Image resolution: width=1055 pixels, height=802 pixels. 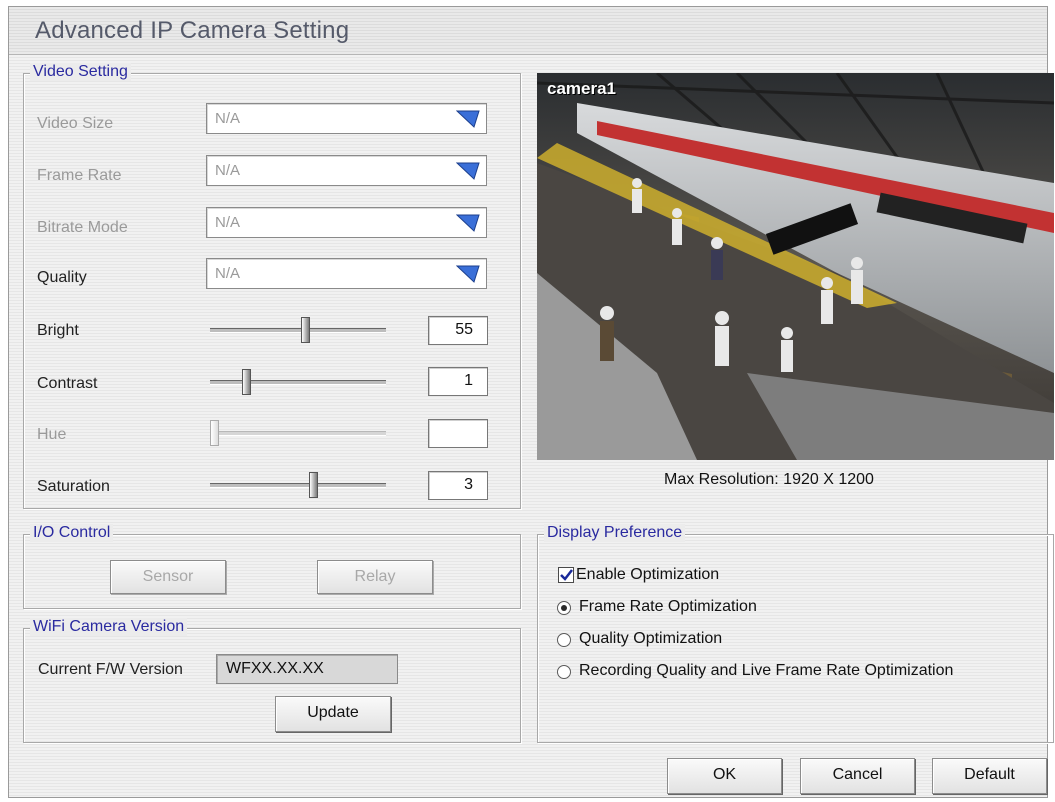 I want to click on hue-value-field, so click(x=458, y=433).